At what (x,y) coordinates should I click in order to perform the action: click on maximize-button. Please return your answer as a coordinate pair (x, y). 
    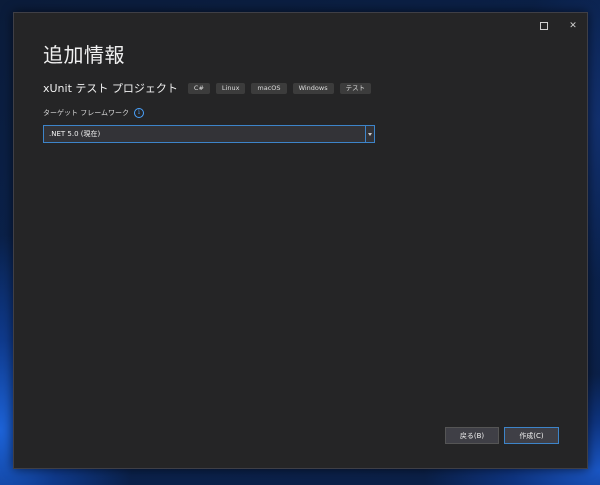
    Looking at the image, I should click on (544, 26).